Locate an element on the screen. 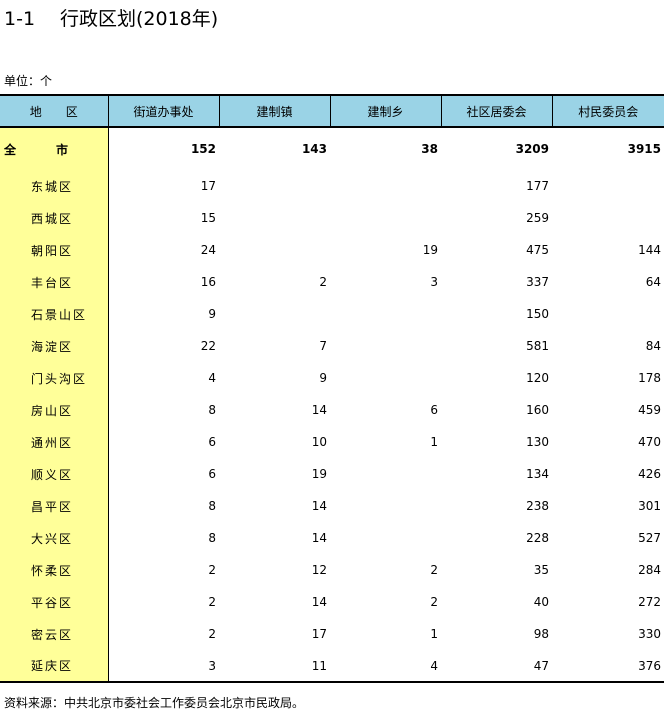  cell-value: 259 is located at coordinates (537, 218).